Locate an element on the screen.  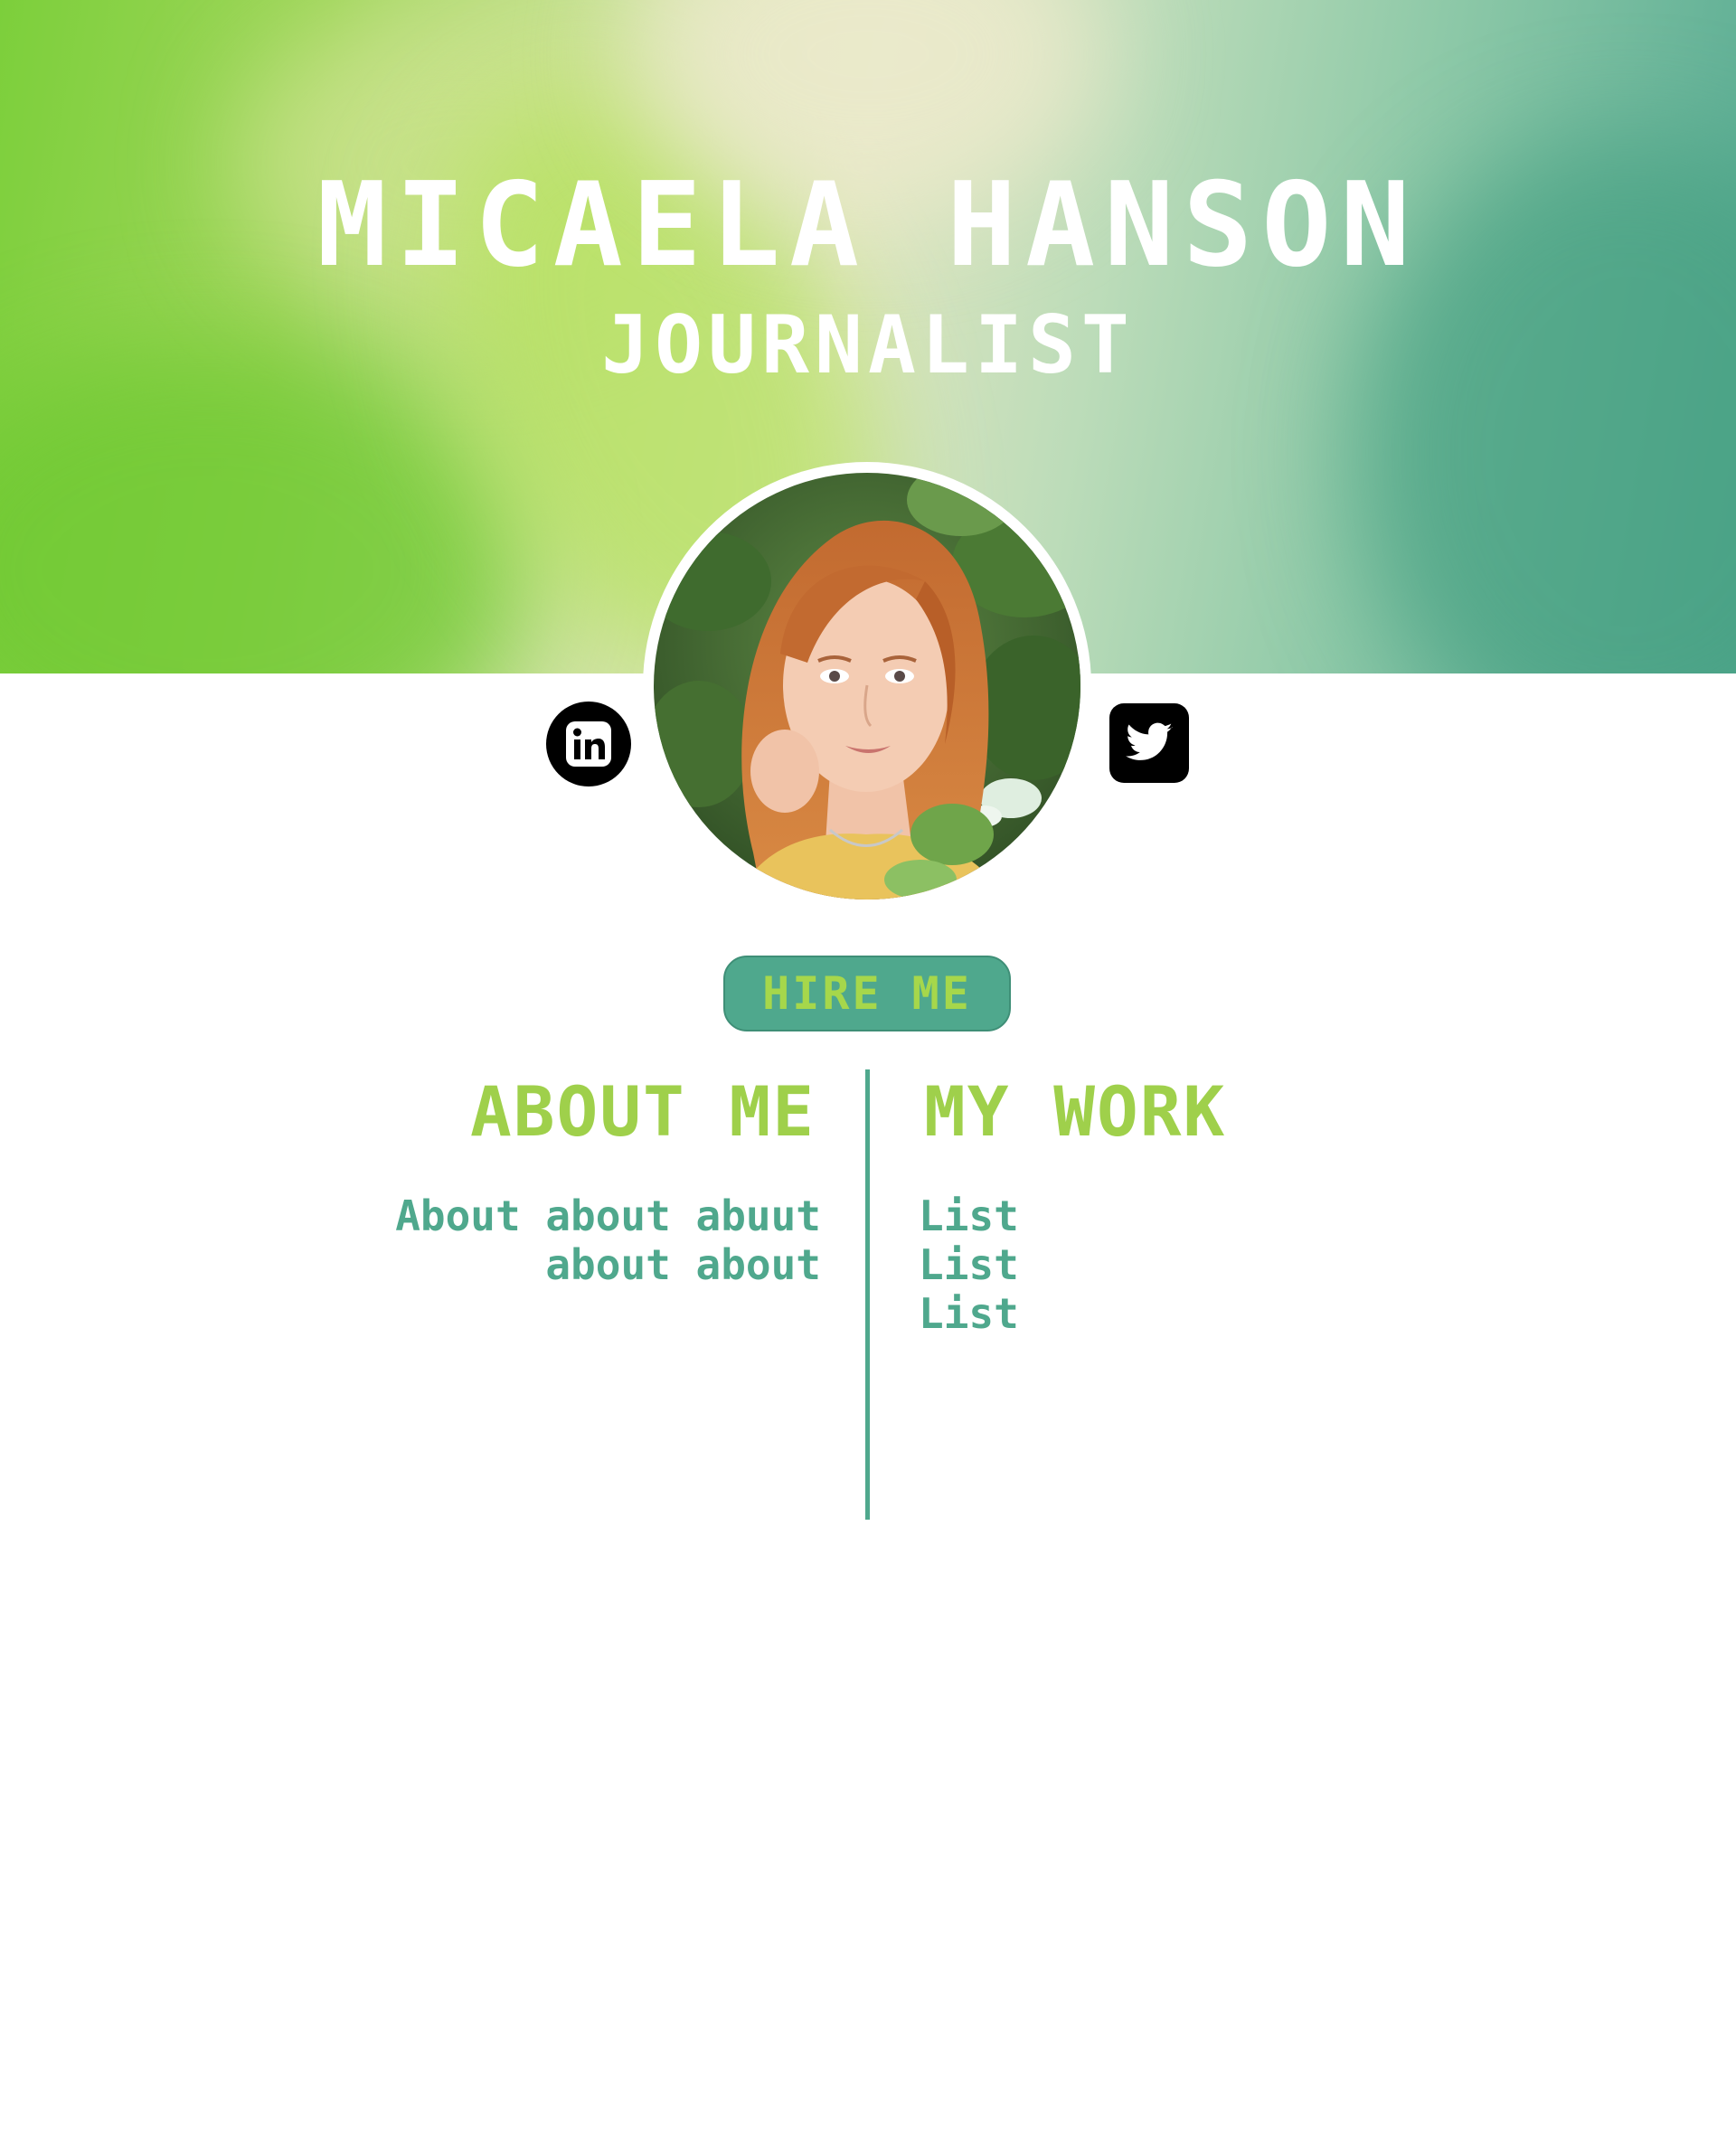
about-line: about about is located at coordinates (683, 1265).